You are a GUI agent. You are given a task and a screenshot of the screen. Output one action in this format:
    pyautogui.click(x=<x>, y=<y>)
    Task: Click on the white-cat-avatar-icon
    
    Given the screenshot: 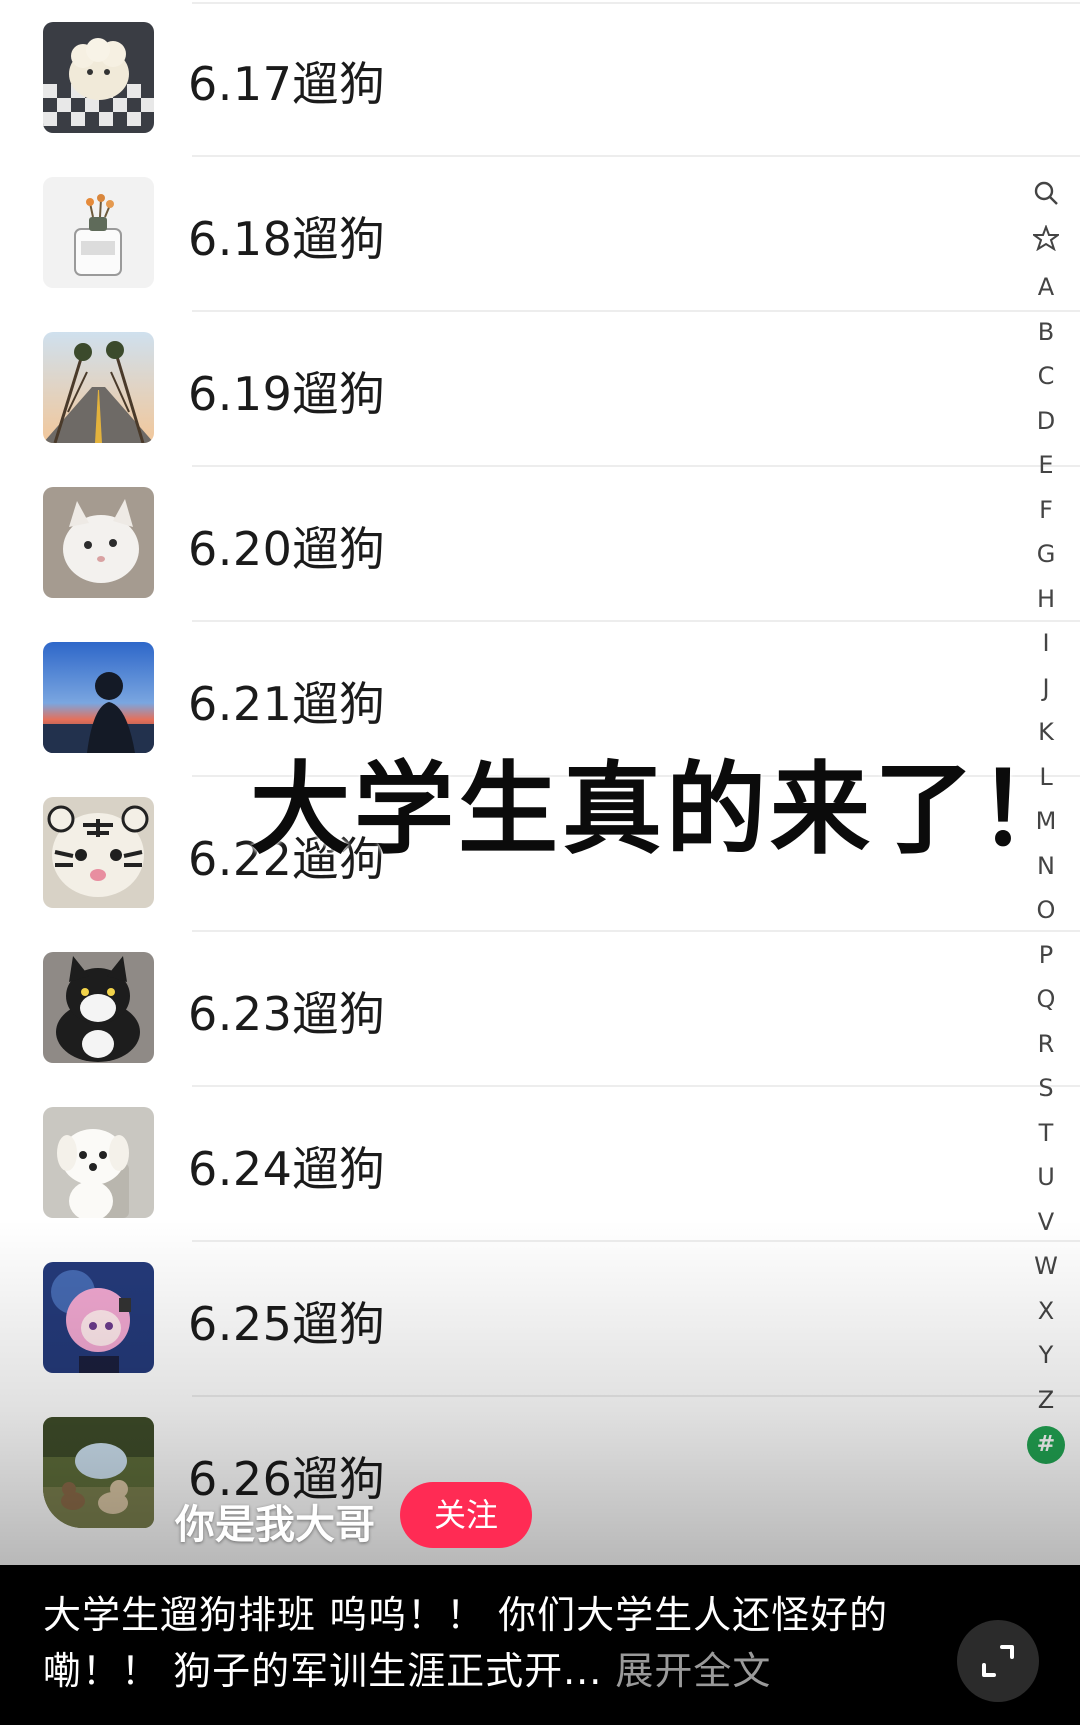 What is the action you would take?
    pyautogui.click(x=98, y=542)
    